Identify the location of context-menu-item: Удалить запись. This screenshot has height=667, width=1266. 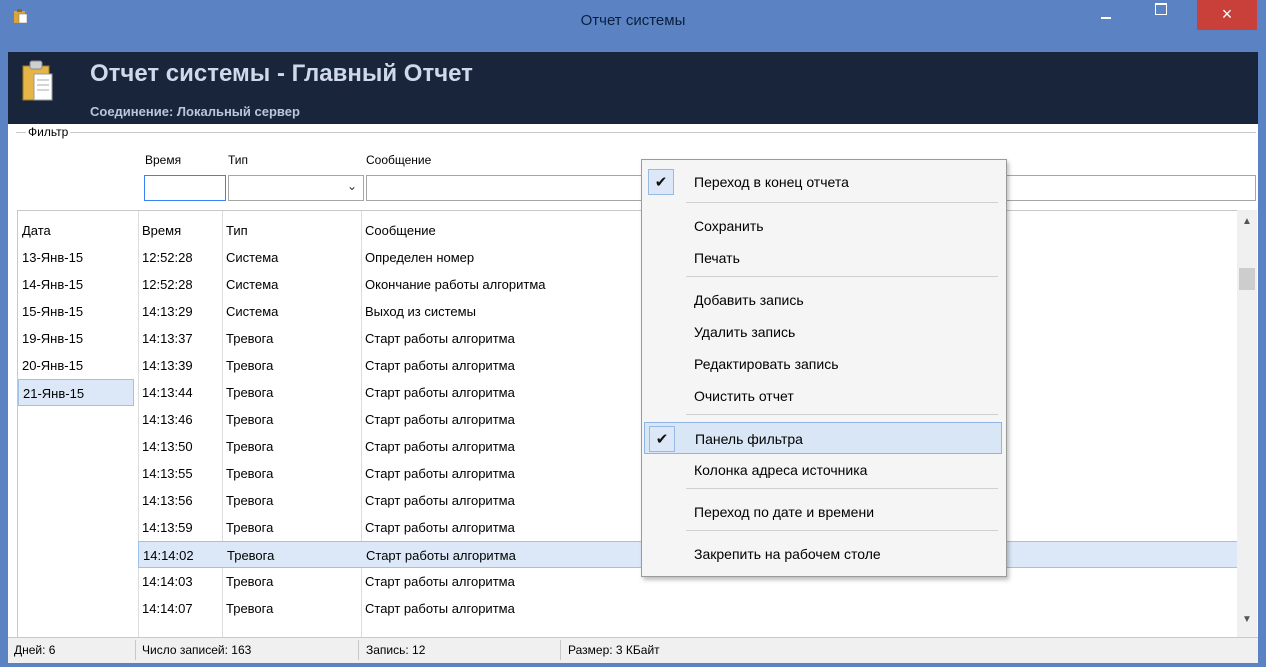
(823, 332).